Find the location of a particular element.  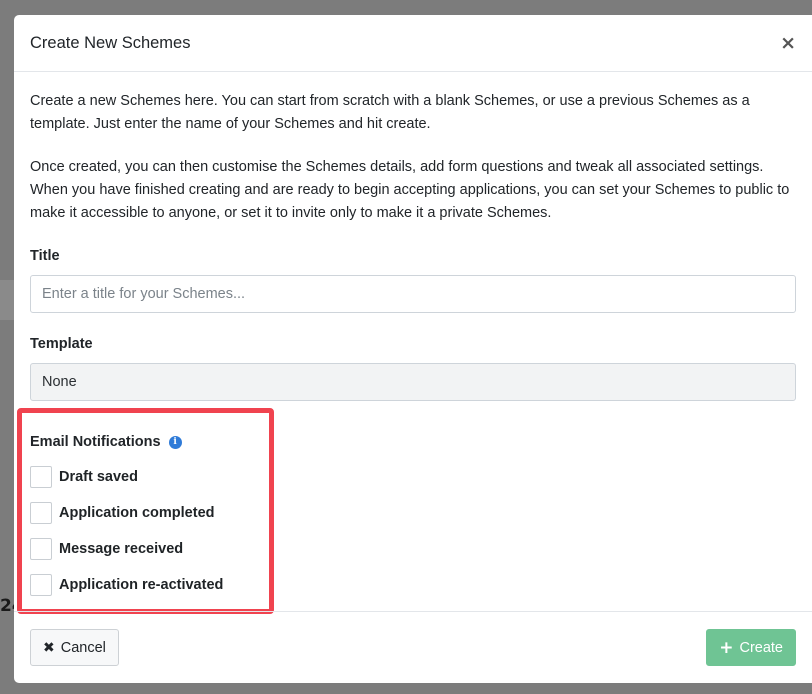

checkbox-label: Application completed is located at coordinates (137, 512).